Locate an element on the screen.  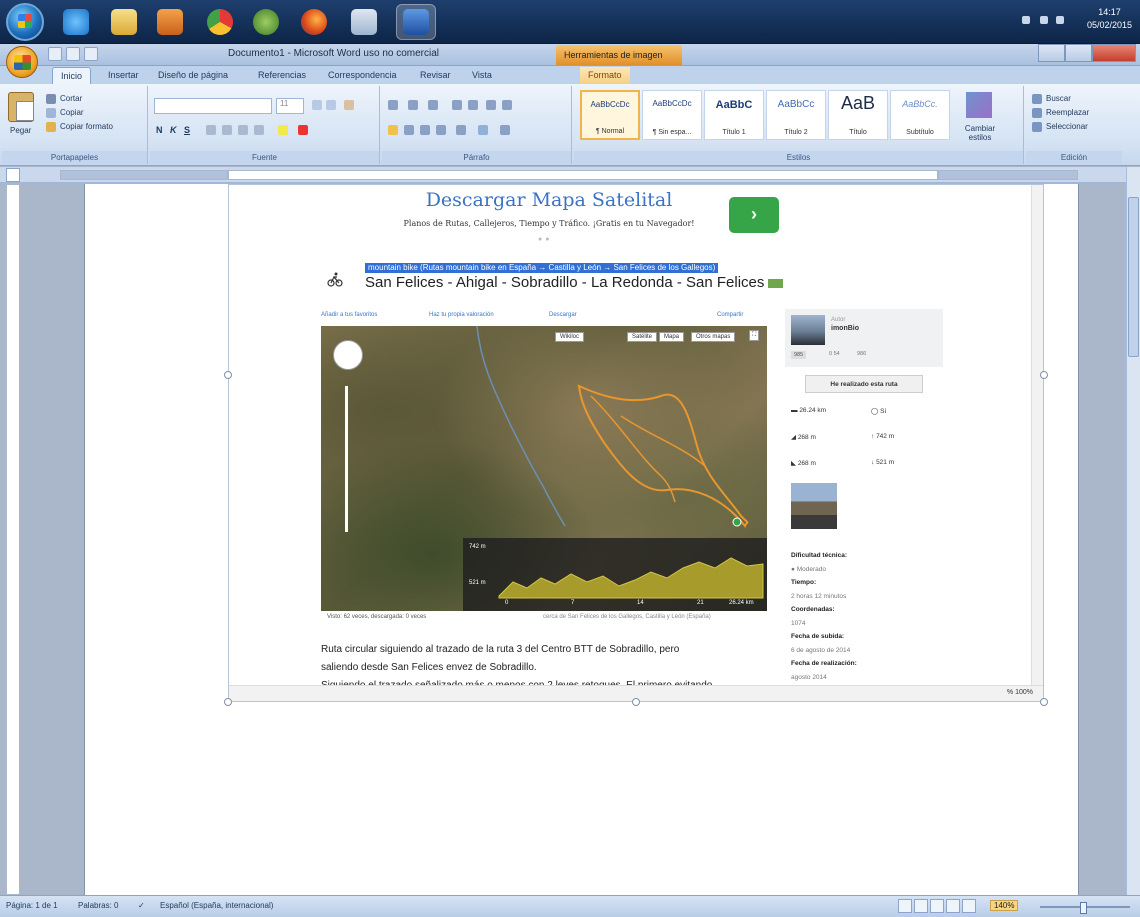
firefox-icon is located at coordinates (314, 22).